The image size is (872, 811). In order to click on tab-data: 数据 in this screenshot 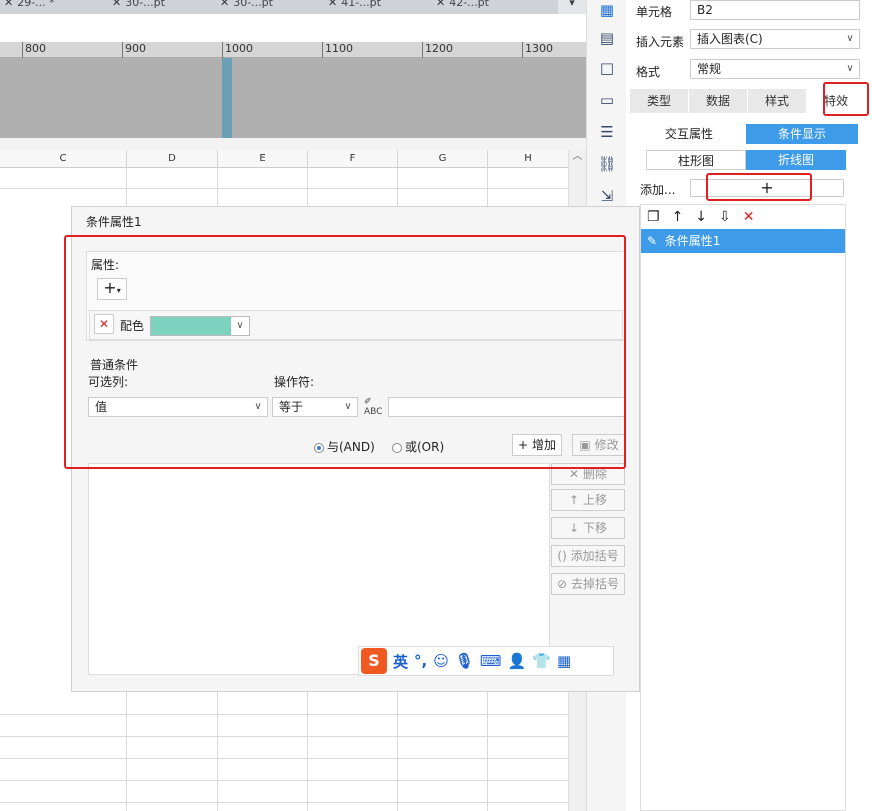, I will do `click(718, 101)`.